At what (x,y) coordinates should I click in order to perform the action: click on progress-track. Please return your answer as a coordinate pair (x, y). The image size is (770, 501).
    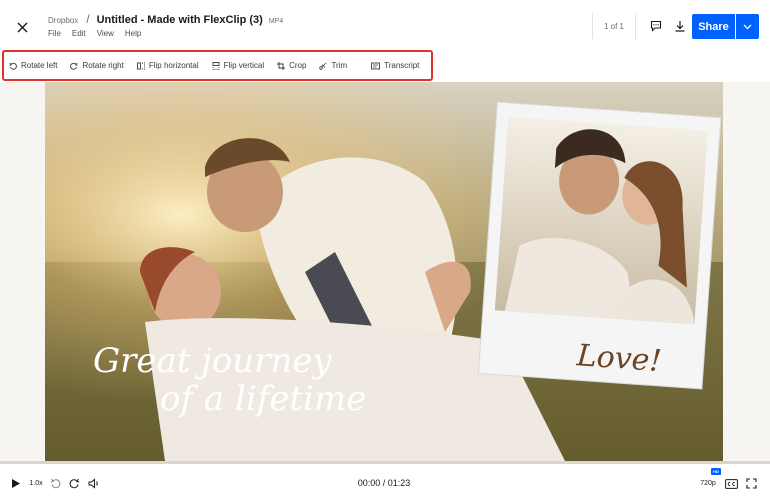
    Looking at the image, I should click on (385, 462).